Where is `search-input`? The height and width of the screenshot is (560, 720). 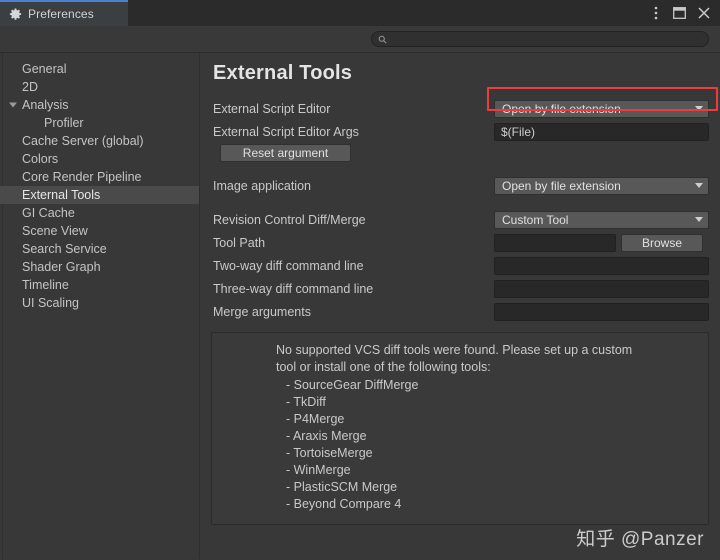 search-input is located at coordinates (540, 39).